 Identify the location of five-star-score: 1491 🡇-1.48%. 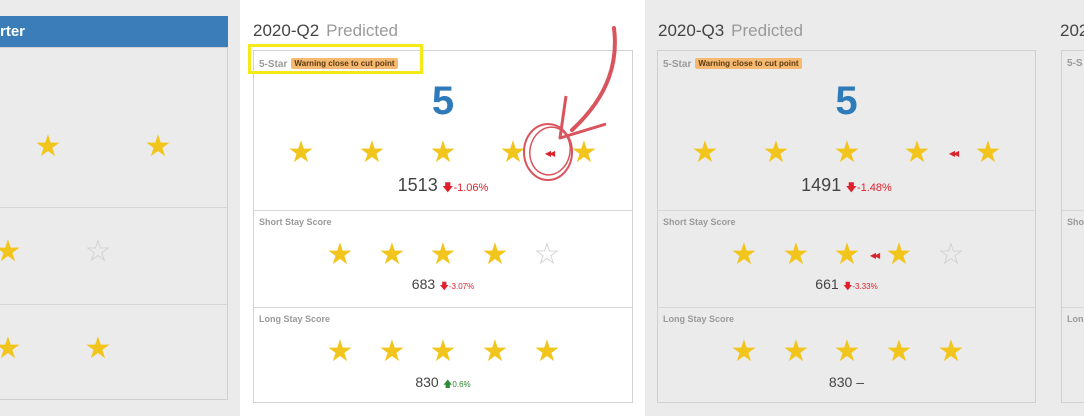
(846, 186).